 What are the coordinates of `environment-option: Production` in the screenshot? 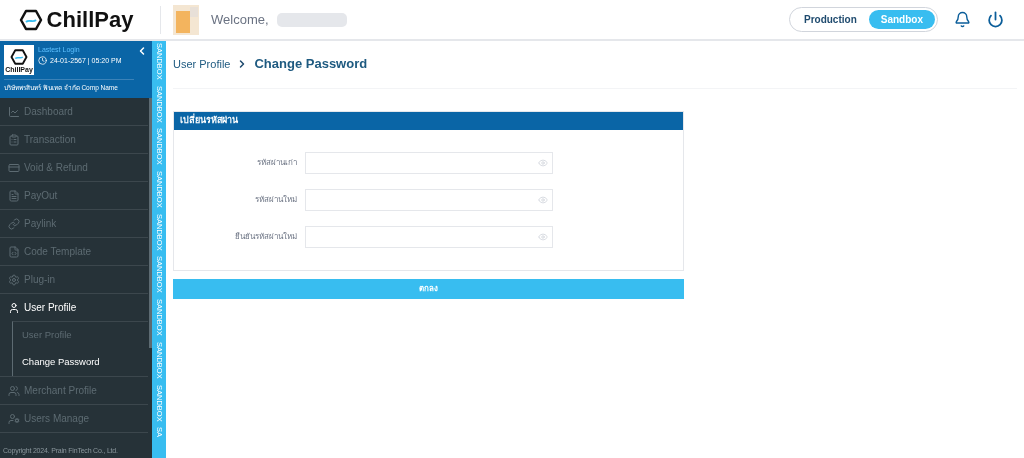 It's located at (830, 19).